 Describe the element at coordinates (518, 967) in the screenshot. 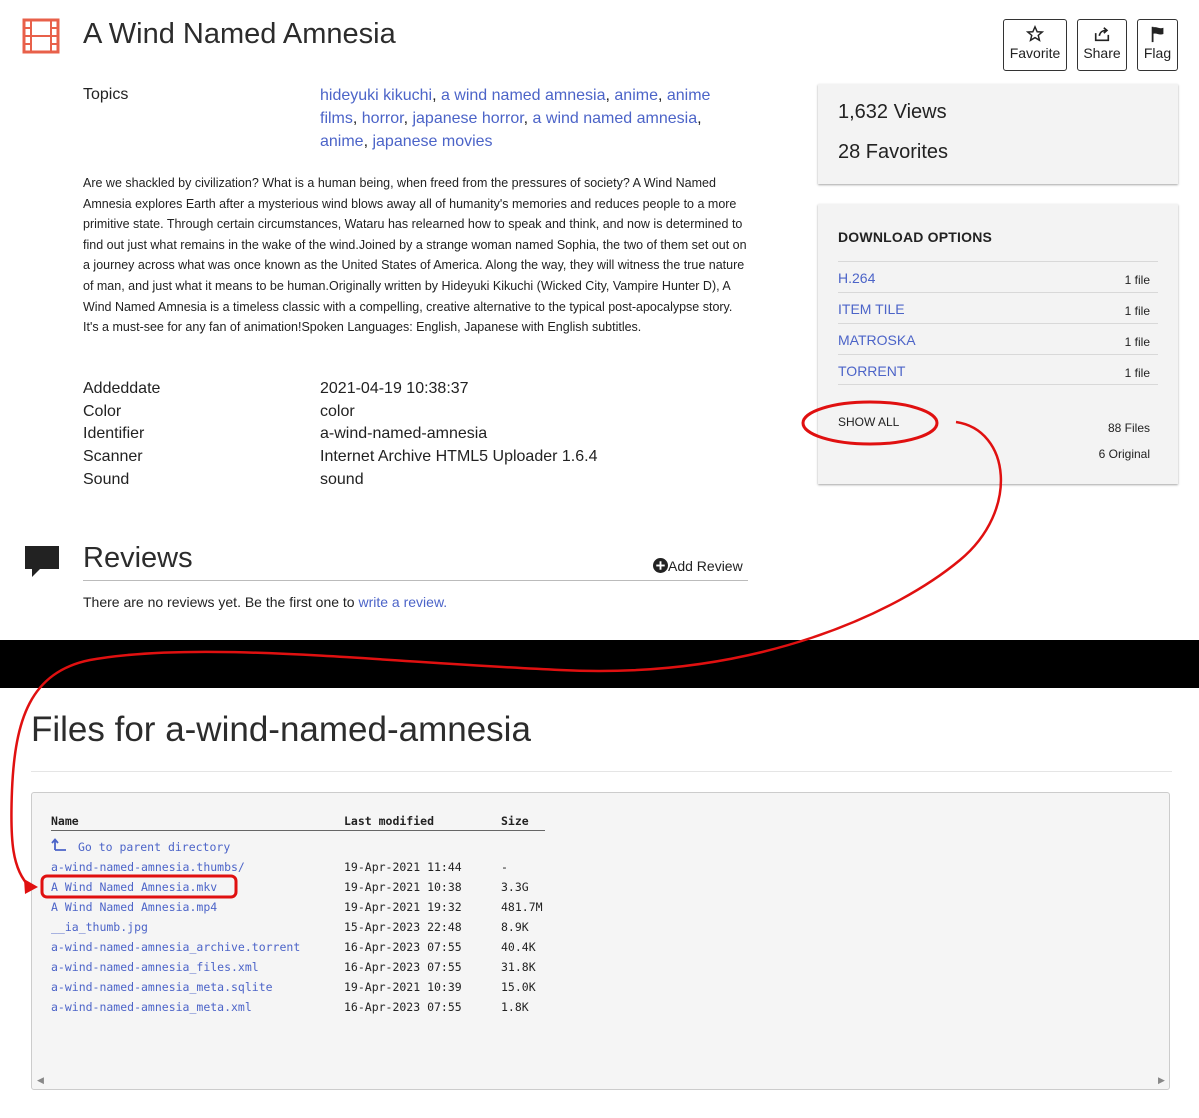

I see `file-size: 31.8K` at that location.